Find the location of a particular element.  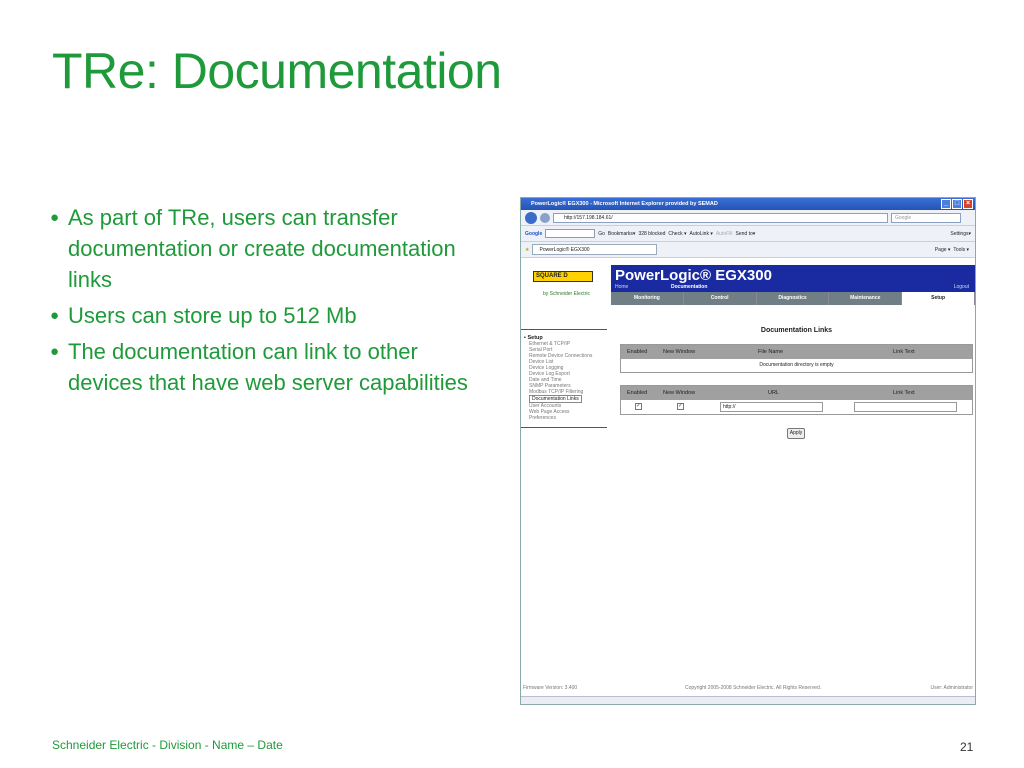

tab-row: ★ PowerLogic® EGX300 Page ▾ Tools ▾ is located at coordinates (748, 250).